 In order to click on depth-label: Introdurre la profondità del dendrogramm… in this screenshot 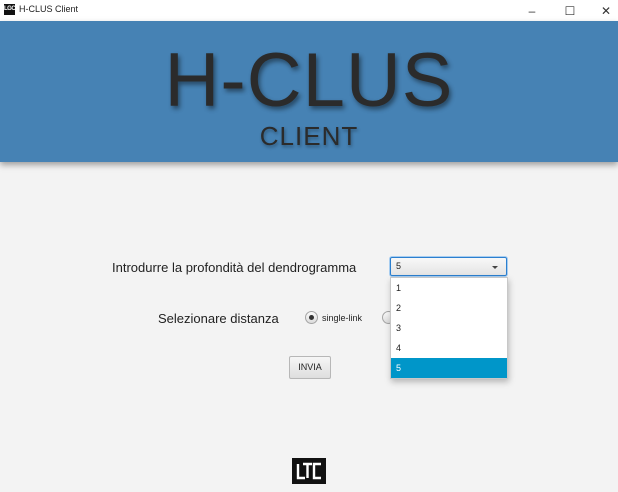, I will do `click(234, 267)`.